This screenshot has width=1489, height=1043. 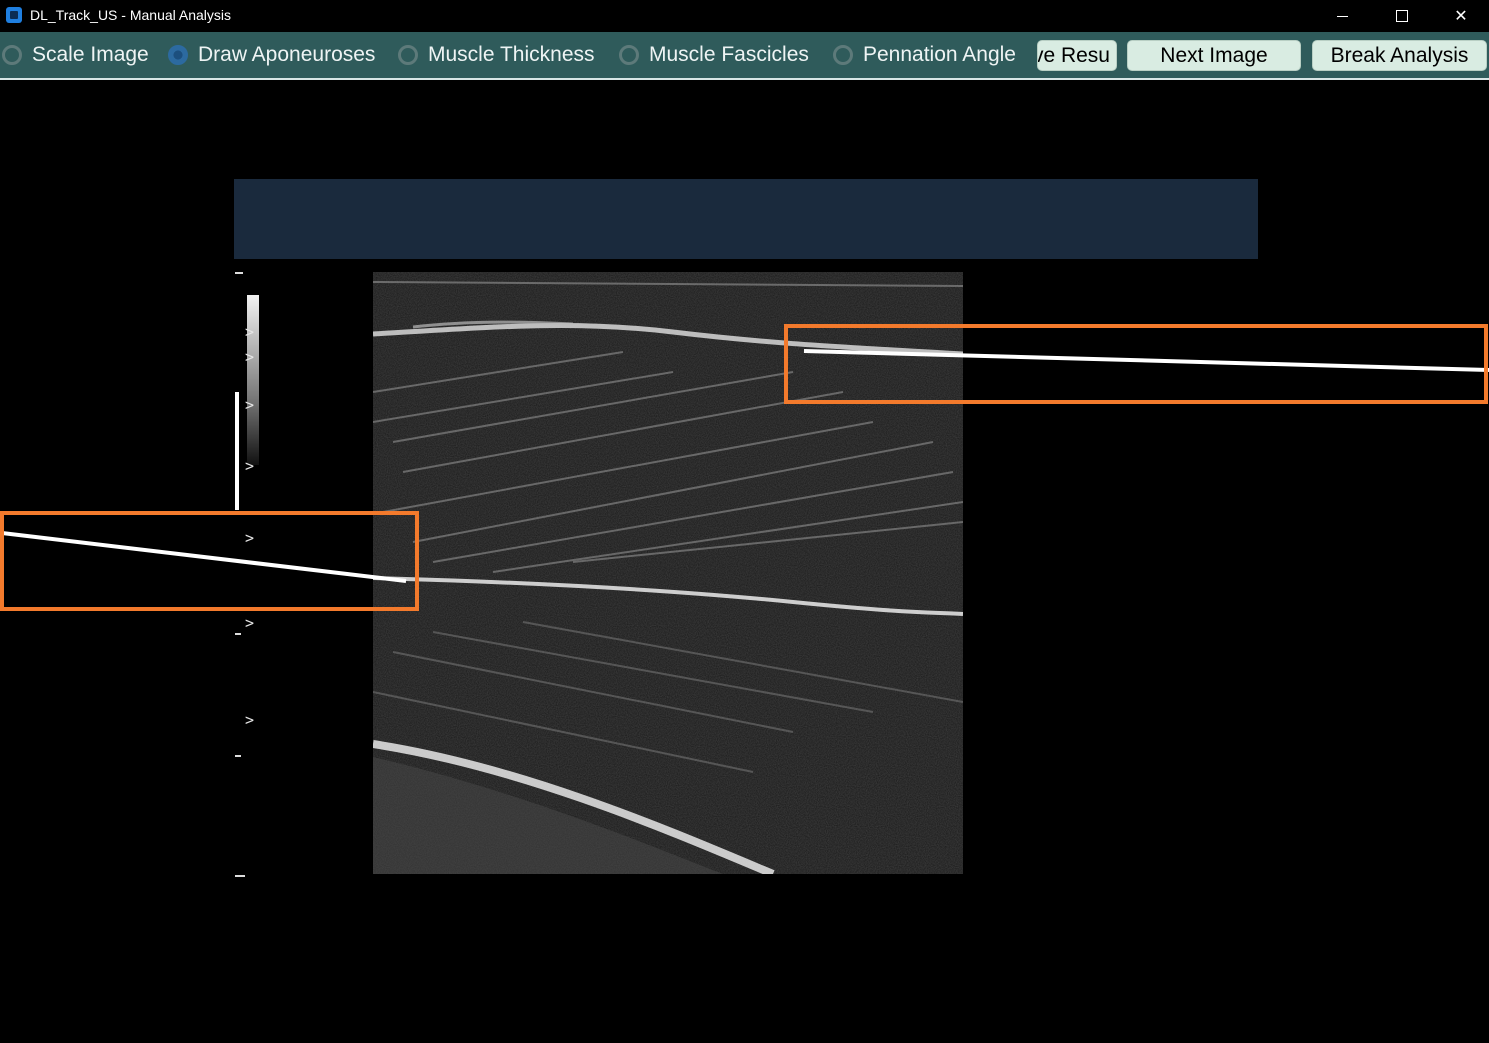 What do you see at coordinates (1136, 364) in the screenshot?
I see `highlight-box-upper` at bounding box center [1136, 364].